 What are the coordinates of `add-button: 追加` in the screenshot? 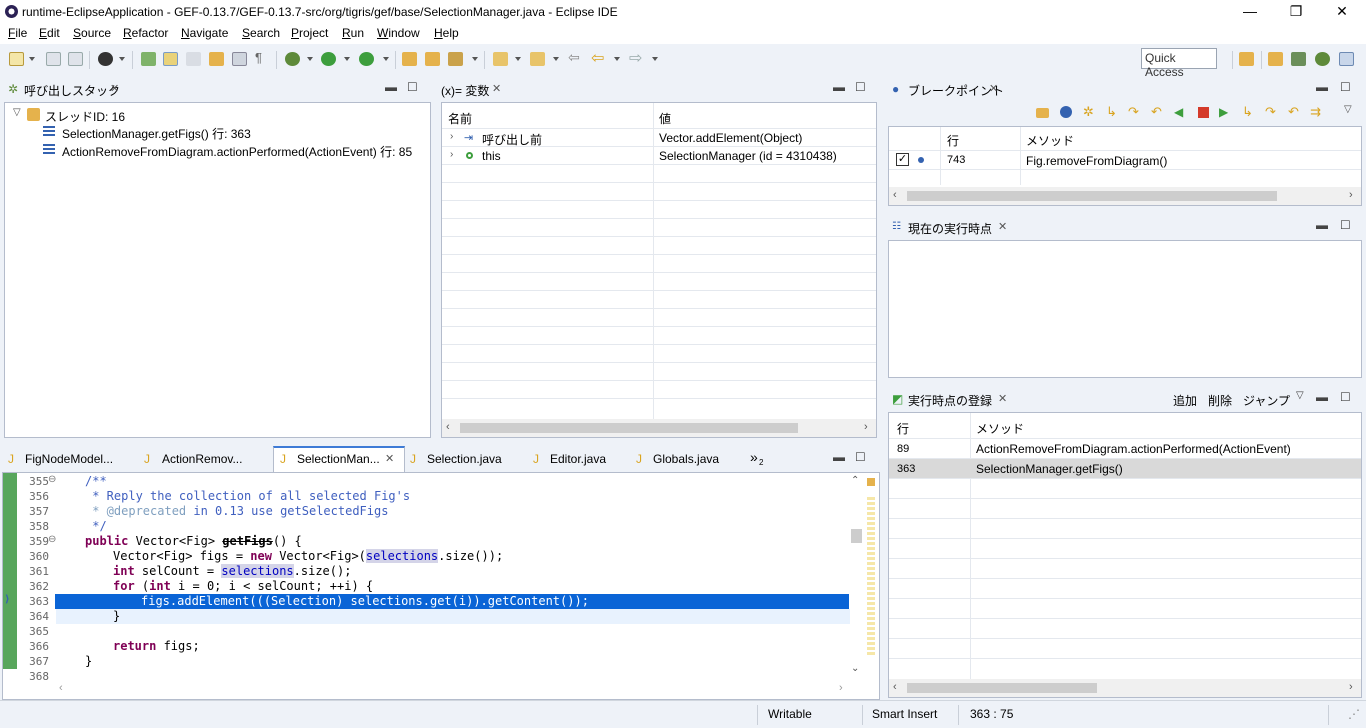 It's located at (1185, 400).